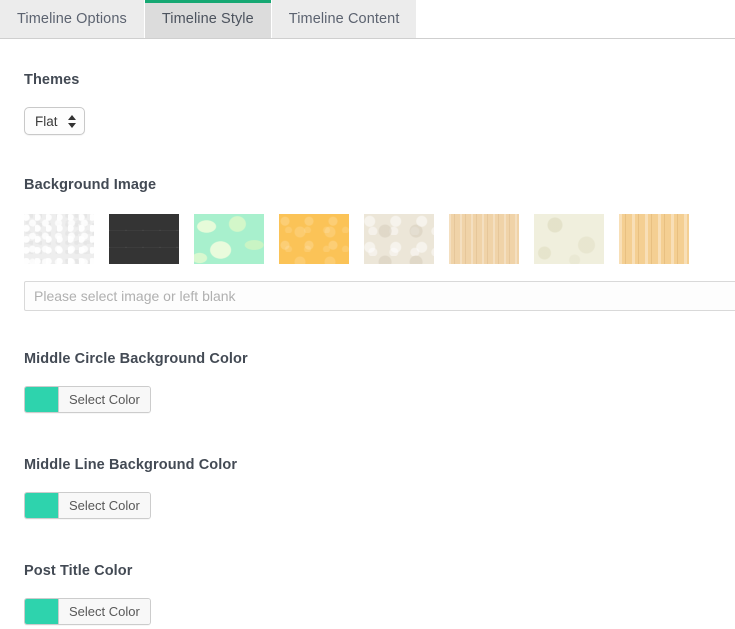  Describe the element at coordinates (379, 296) in the screenshot. I see `background-image-input` at that location.